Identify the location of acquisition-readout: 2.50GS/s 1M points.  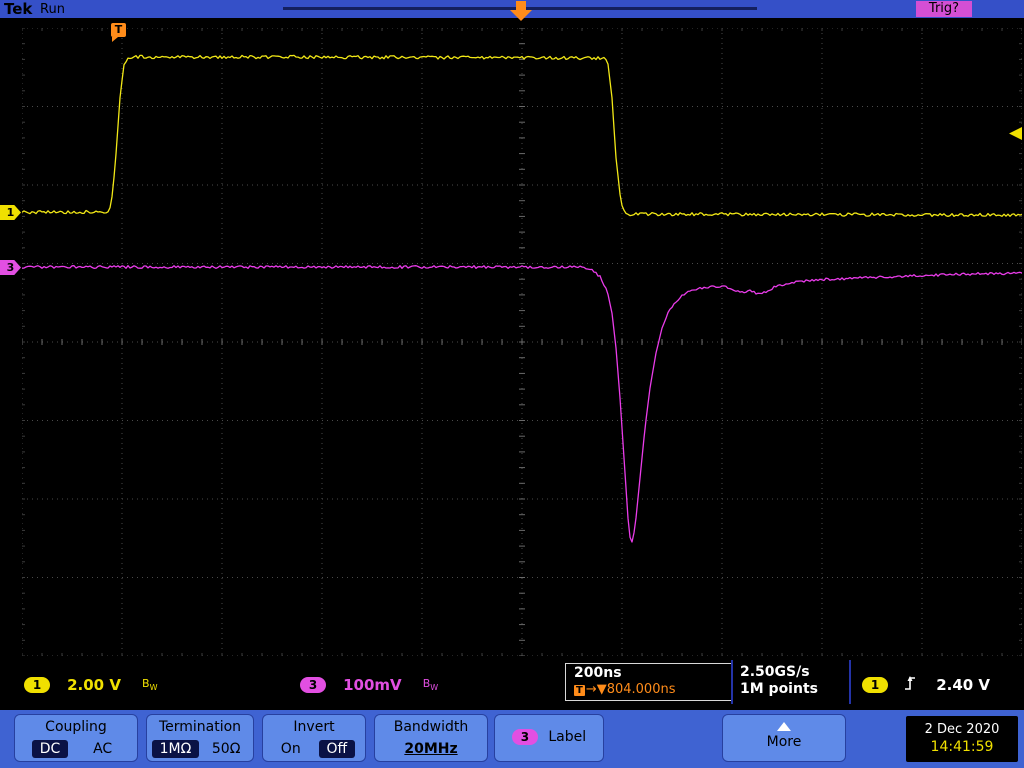
(779, 681).